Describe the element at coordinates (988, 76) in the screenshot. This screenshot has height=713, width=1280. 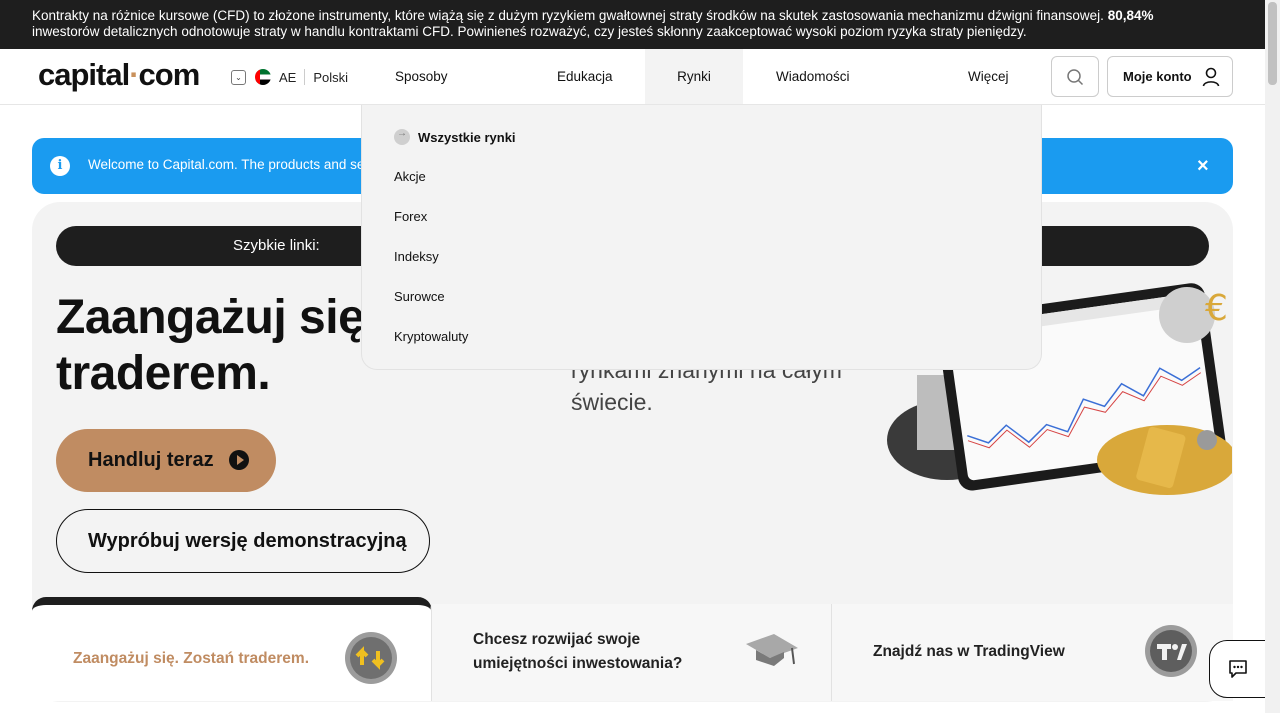
I see `nav-item-more: Więcej` at that location.